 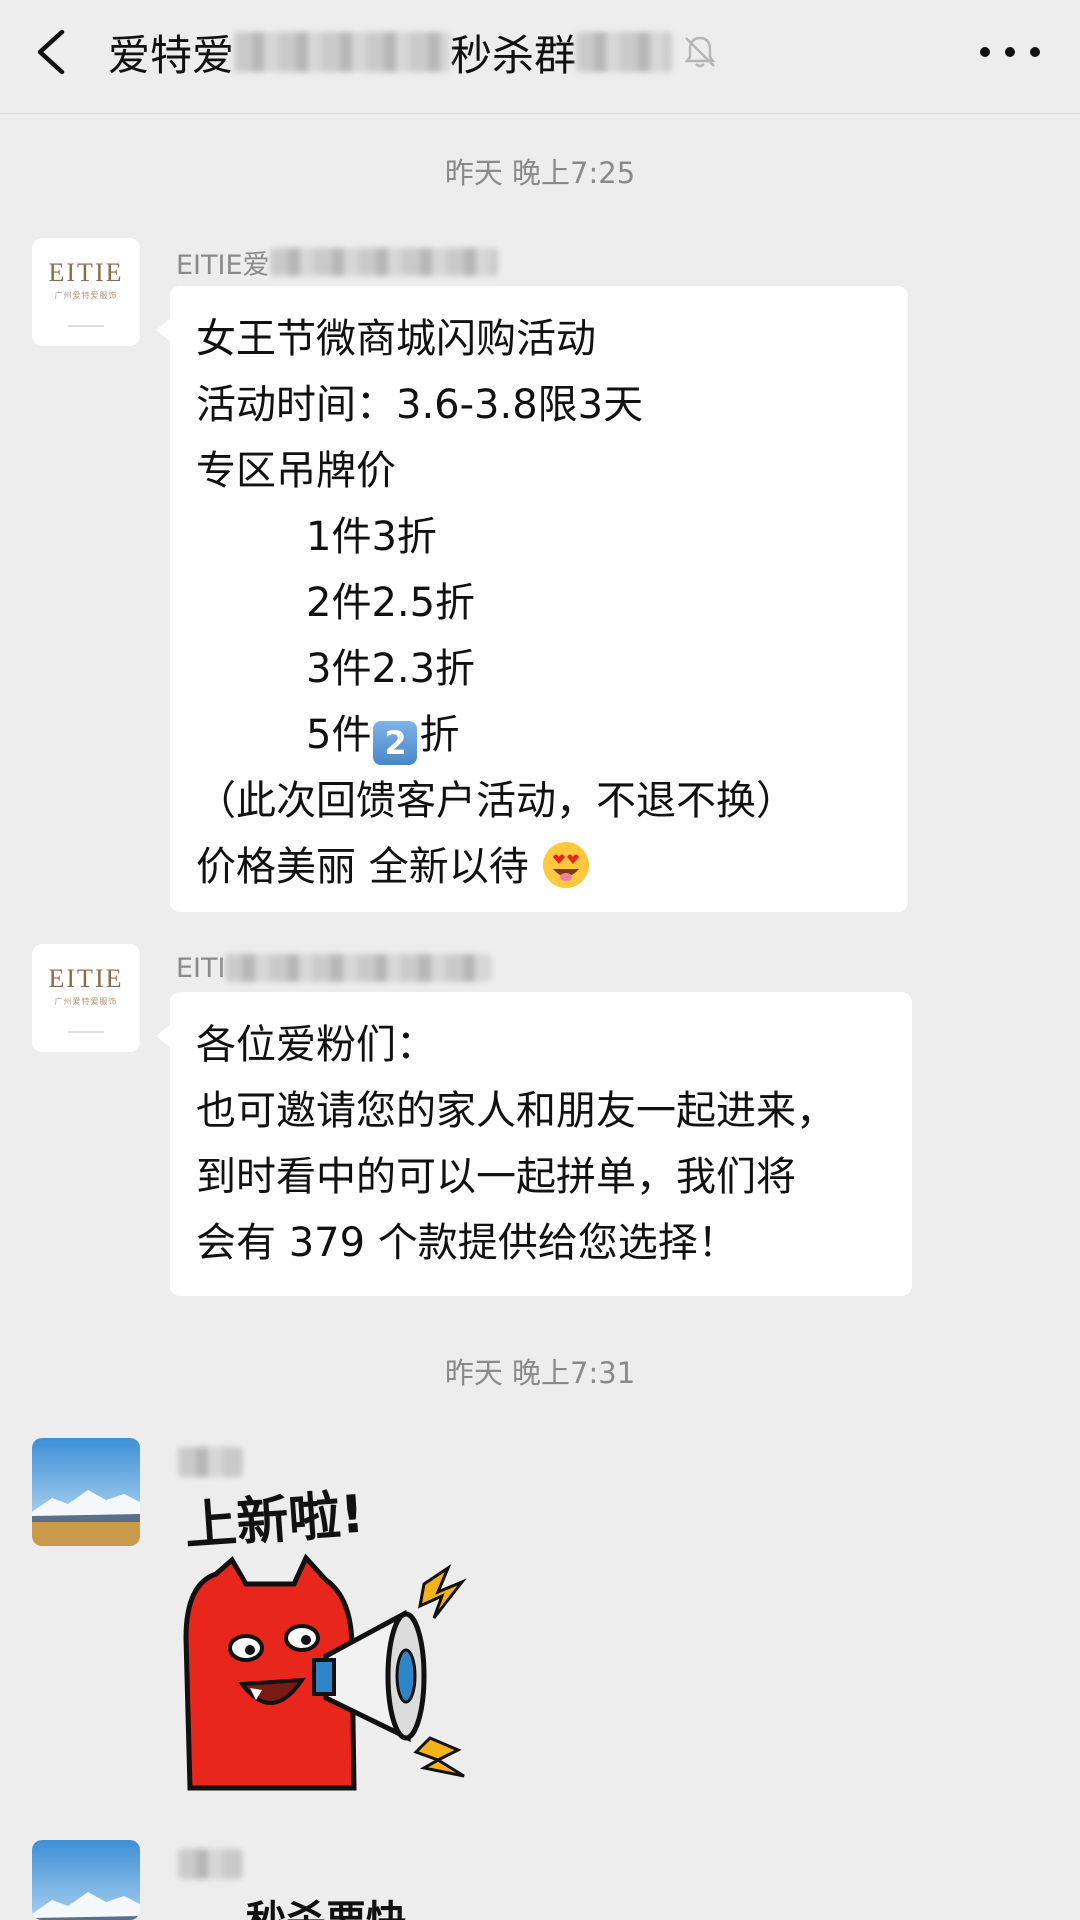 What do you see at coordinates (223, 265) in the screenshot?
I see `sender-name-text: EITIE爱` at bounding box center [223, 265].